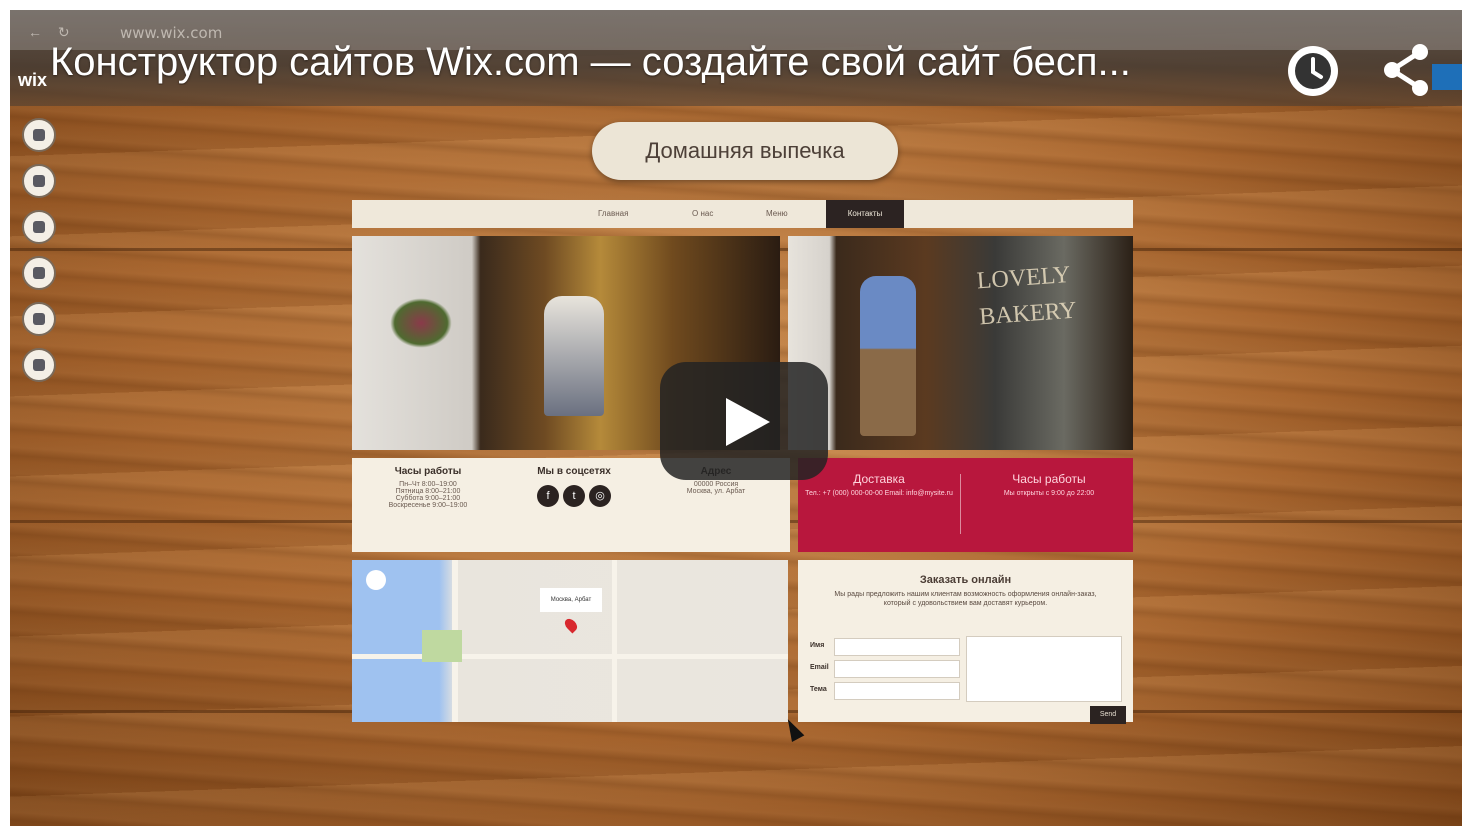  What do you see at coordinates (716, 484) in the screenshot?
I see `address-line: 00000 Россия` at bounding box center [716, 484].